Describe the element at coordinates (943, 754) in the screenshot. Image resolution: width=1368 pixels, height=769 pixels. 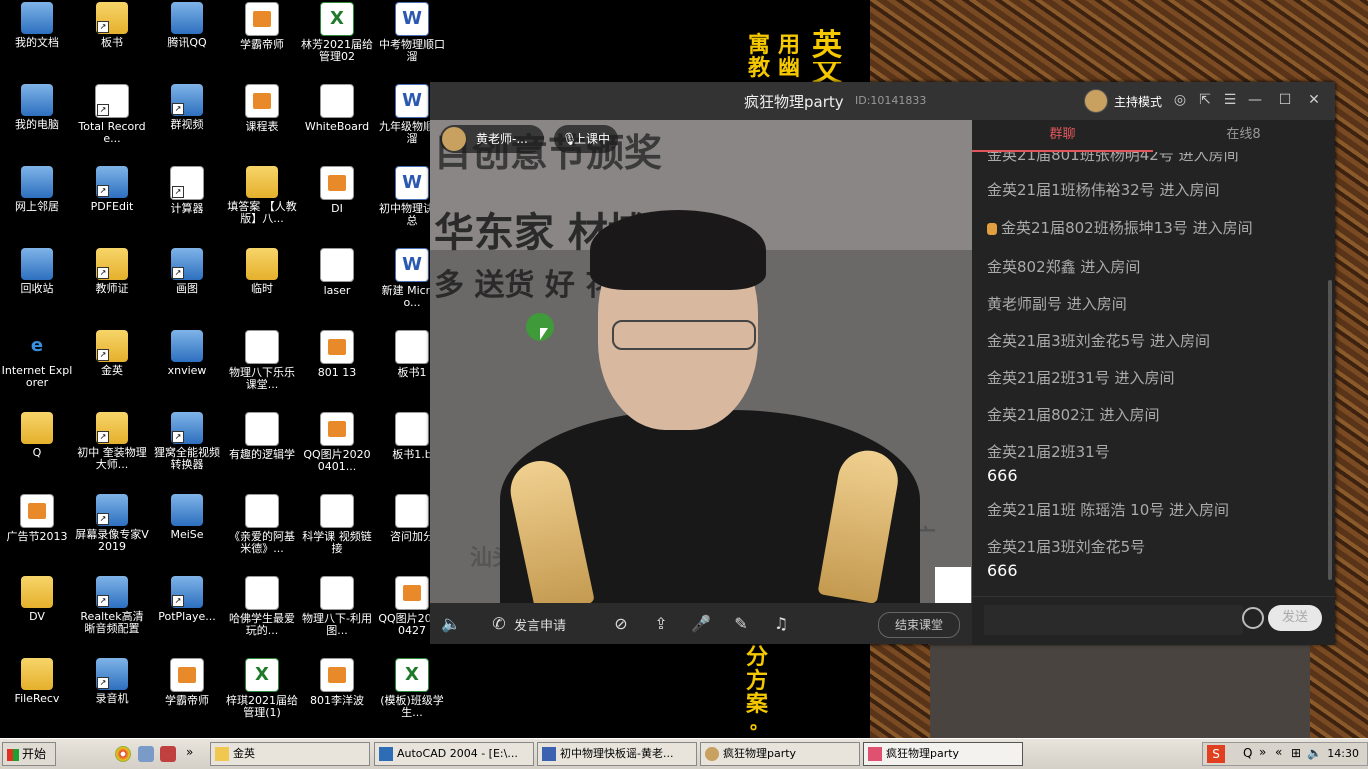
I see `task-live-room-active: 疯狂物理party` at that location.